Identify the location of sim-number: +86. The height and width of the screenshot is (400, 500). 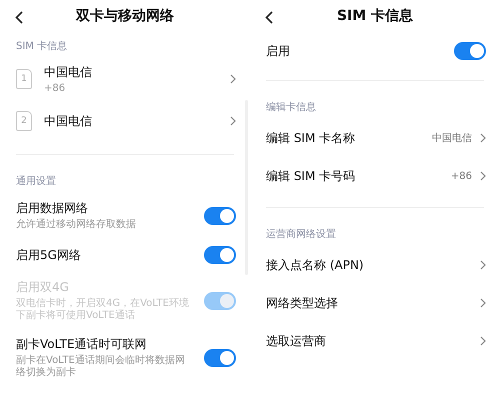
(55, 88).